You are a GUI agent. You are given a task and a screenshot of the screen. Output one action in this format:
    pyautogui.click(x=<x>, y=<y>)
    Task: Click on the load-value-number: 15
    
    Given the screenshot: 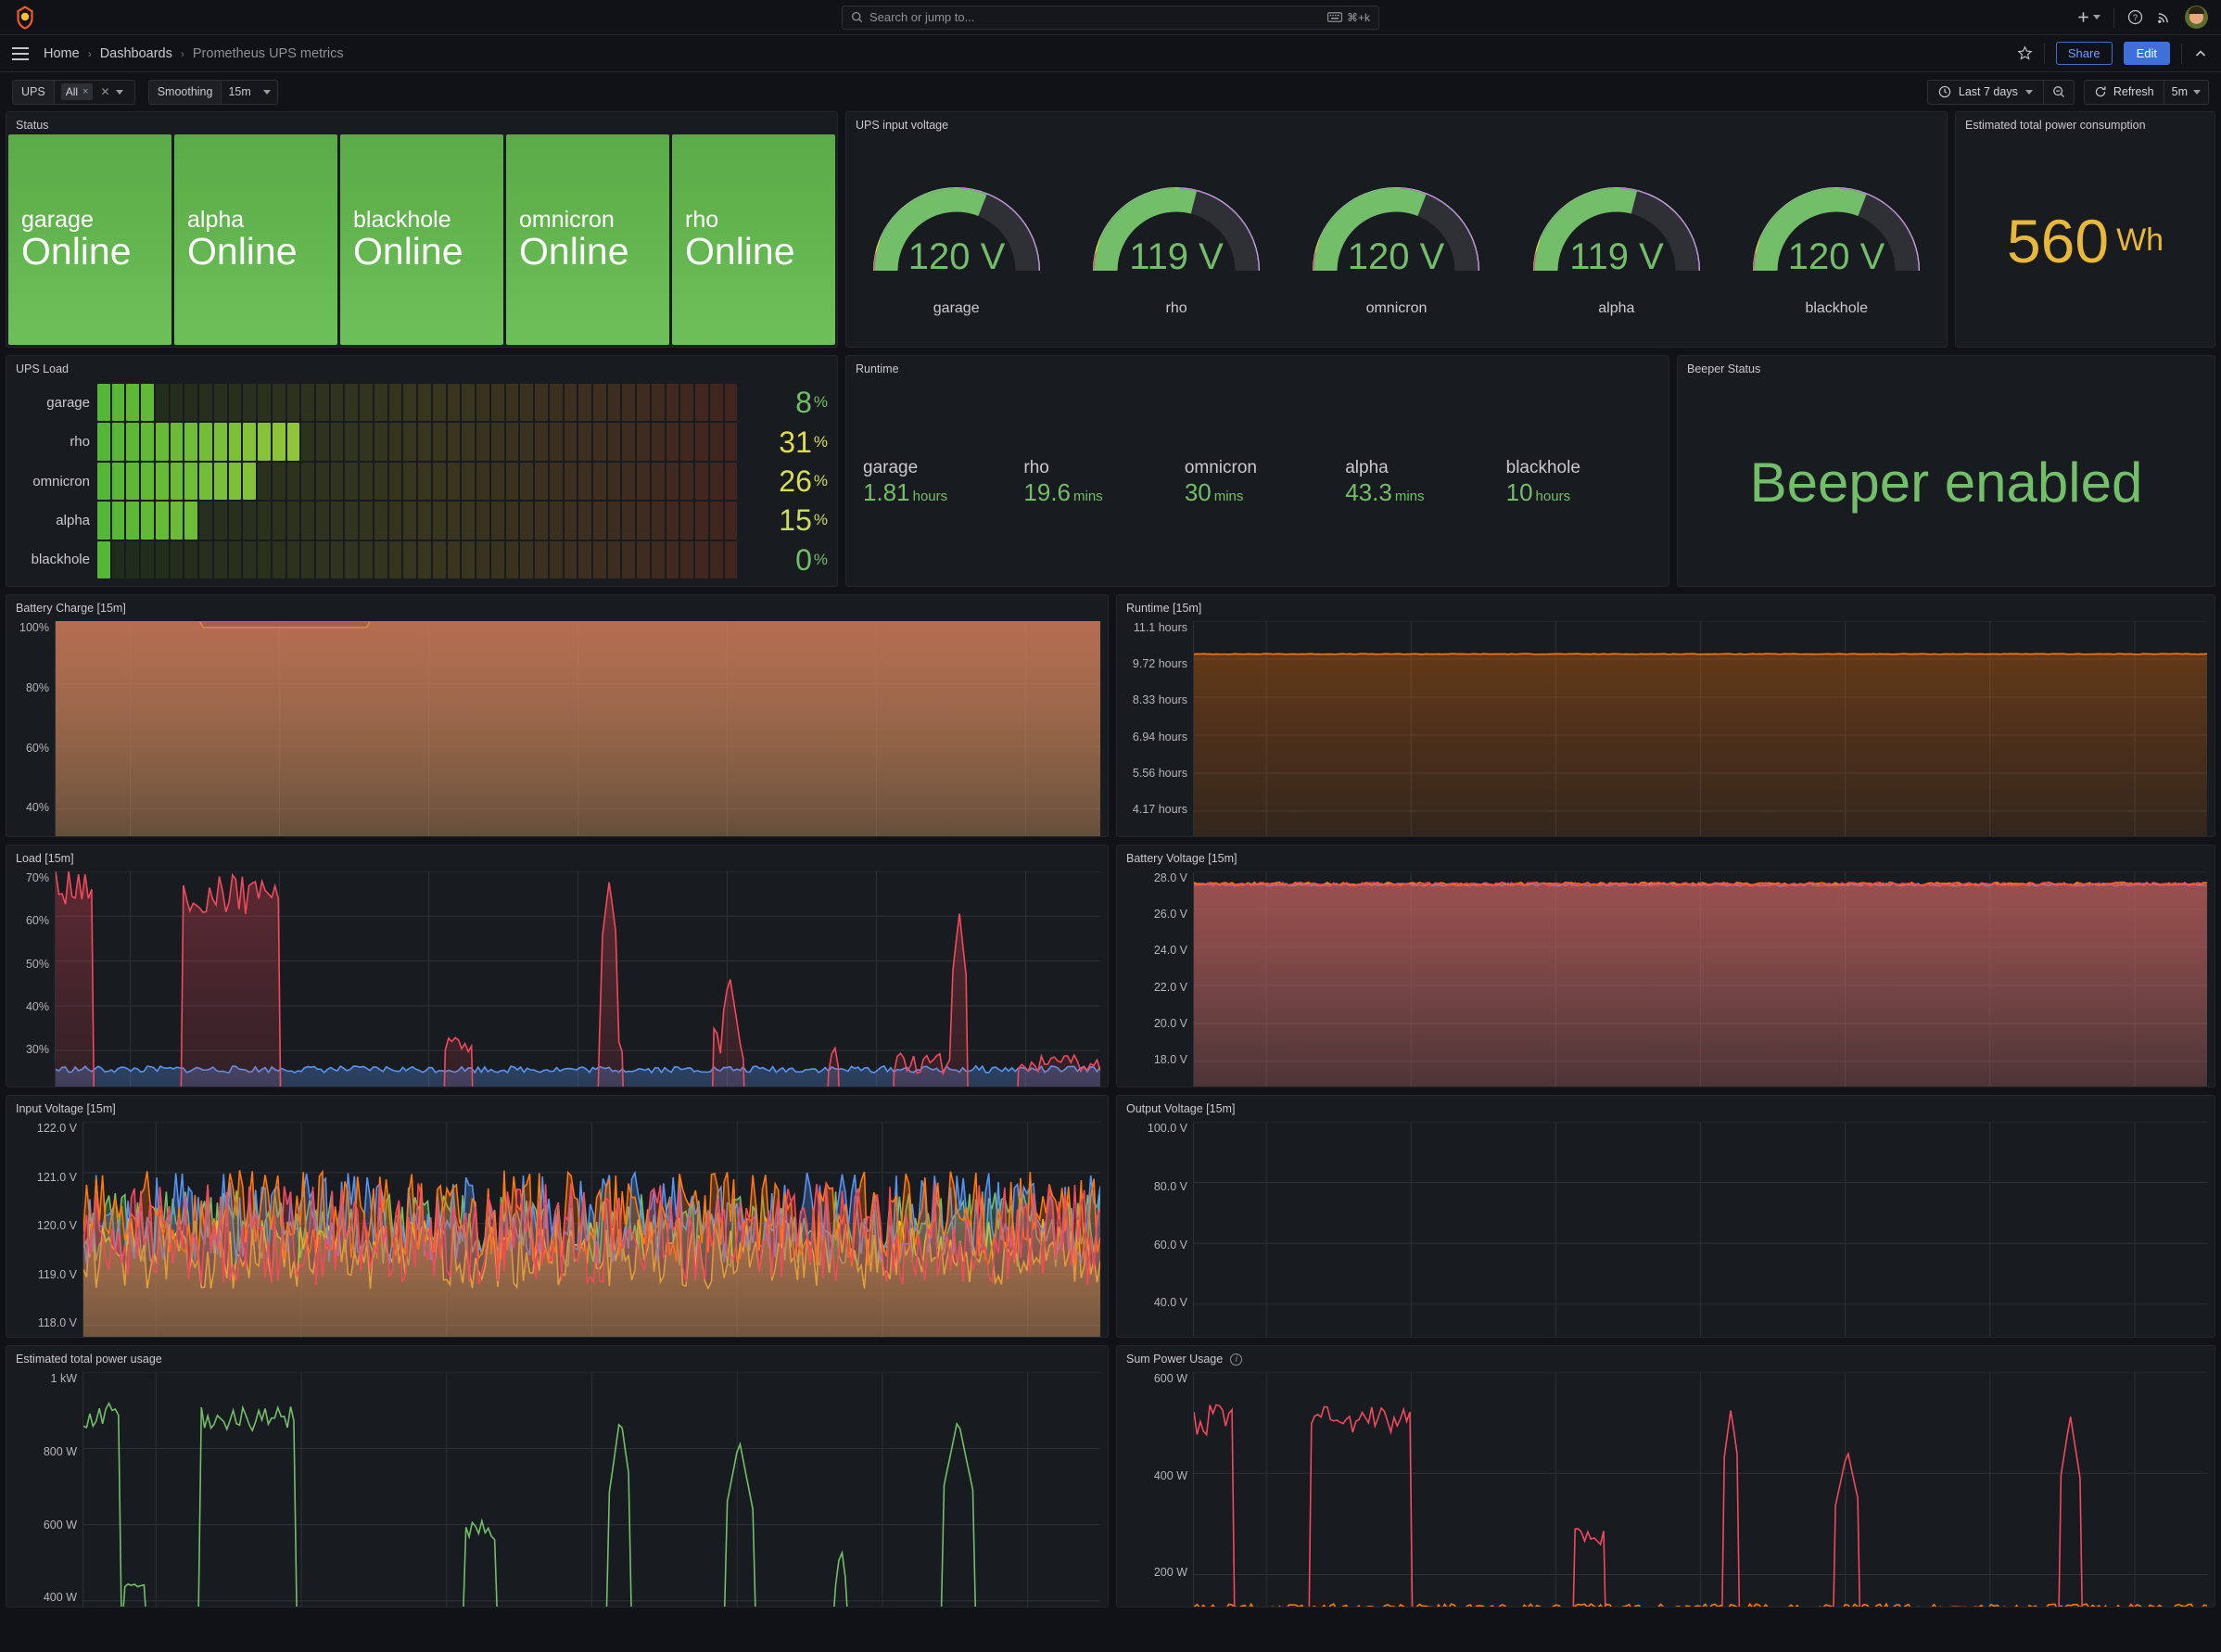 What is the action you would take?
    pyautogui.click(x=795, y=520)
    